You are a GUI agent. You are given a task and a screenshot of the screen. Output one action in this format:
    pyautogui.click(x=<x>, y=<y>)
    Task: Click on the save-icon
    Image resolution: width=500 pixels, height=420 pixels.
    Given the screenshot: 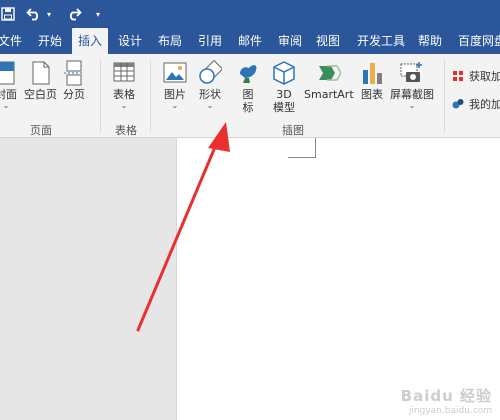 What is the action you would take?
    pyautogui.click(x=8, y=14)
    